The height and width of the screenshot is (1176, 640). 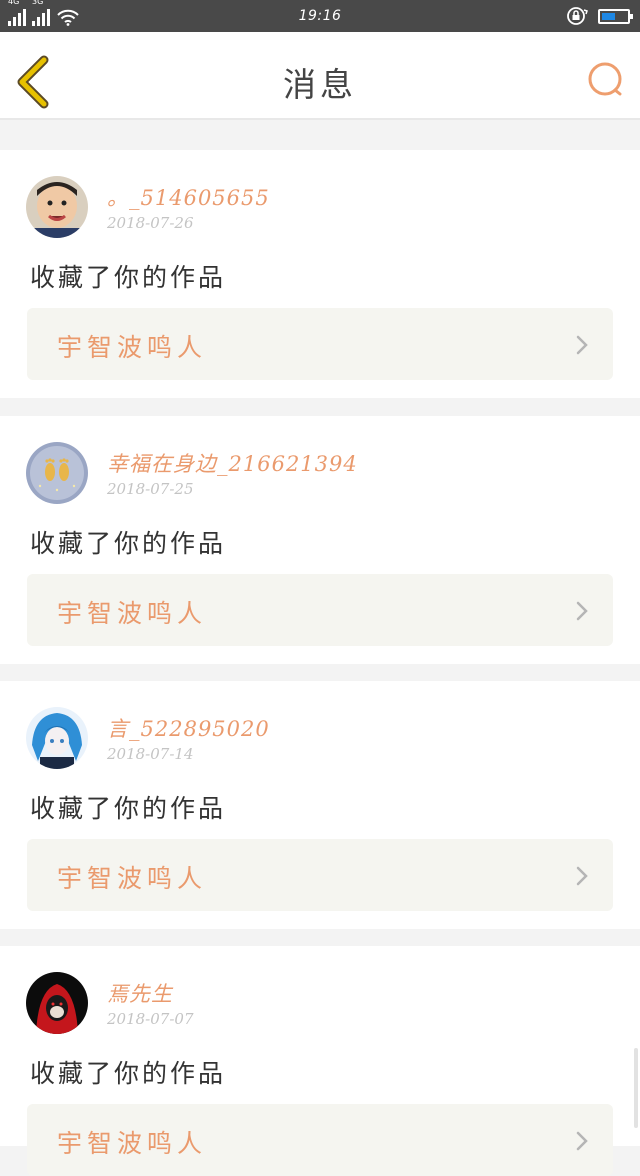 What do you see at coordinates (150, 489) in the screenshot?
I see `message-date: 2018-07-25` at bounding box center [150, 489].